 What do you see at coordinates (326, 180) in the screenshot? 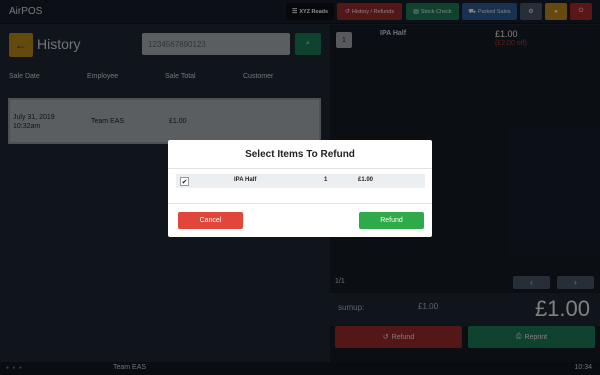
I see `refund-item-qty: 1` at bounding box center [326, 180].